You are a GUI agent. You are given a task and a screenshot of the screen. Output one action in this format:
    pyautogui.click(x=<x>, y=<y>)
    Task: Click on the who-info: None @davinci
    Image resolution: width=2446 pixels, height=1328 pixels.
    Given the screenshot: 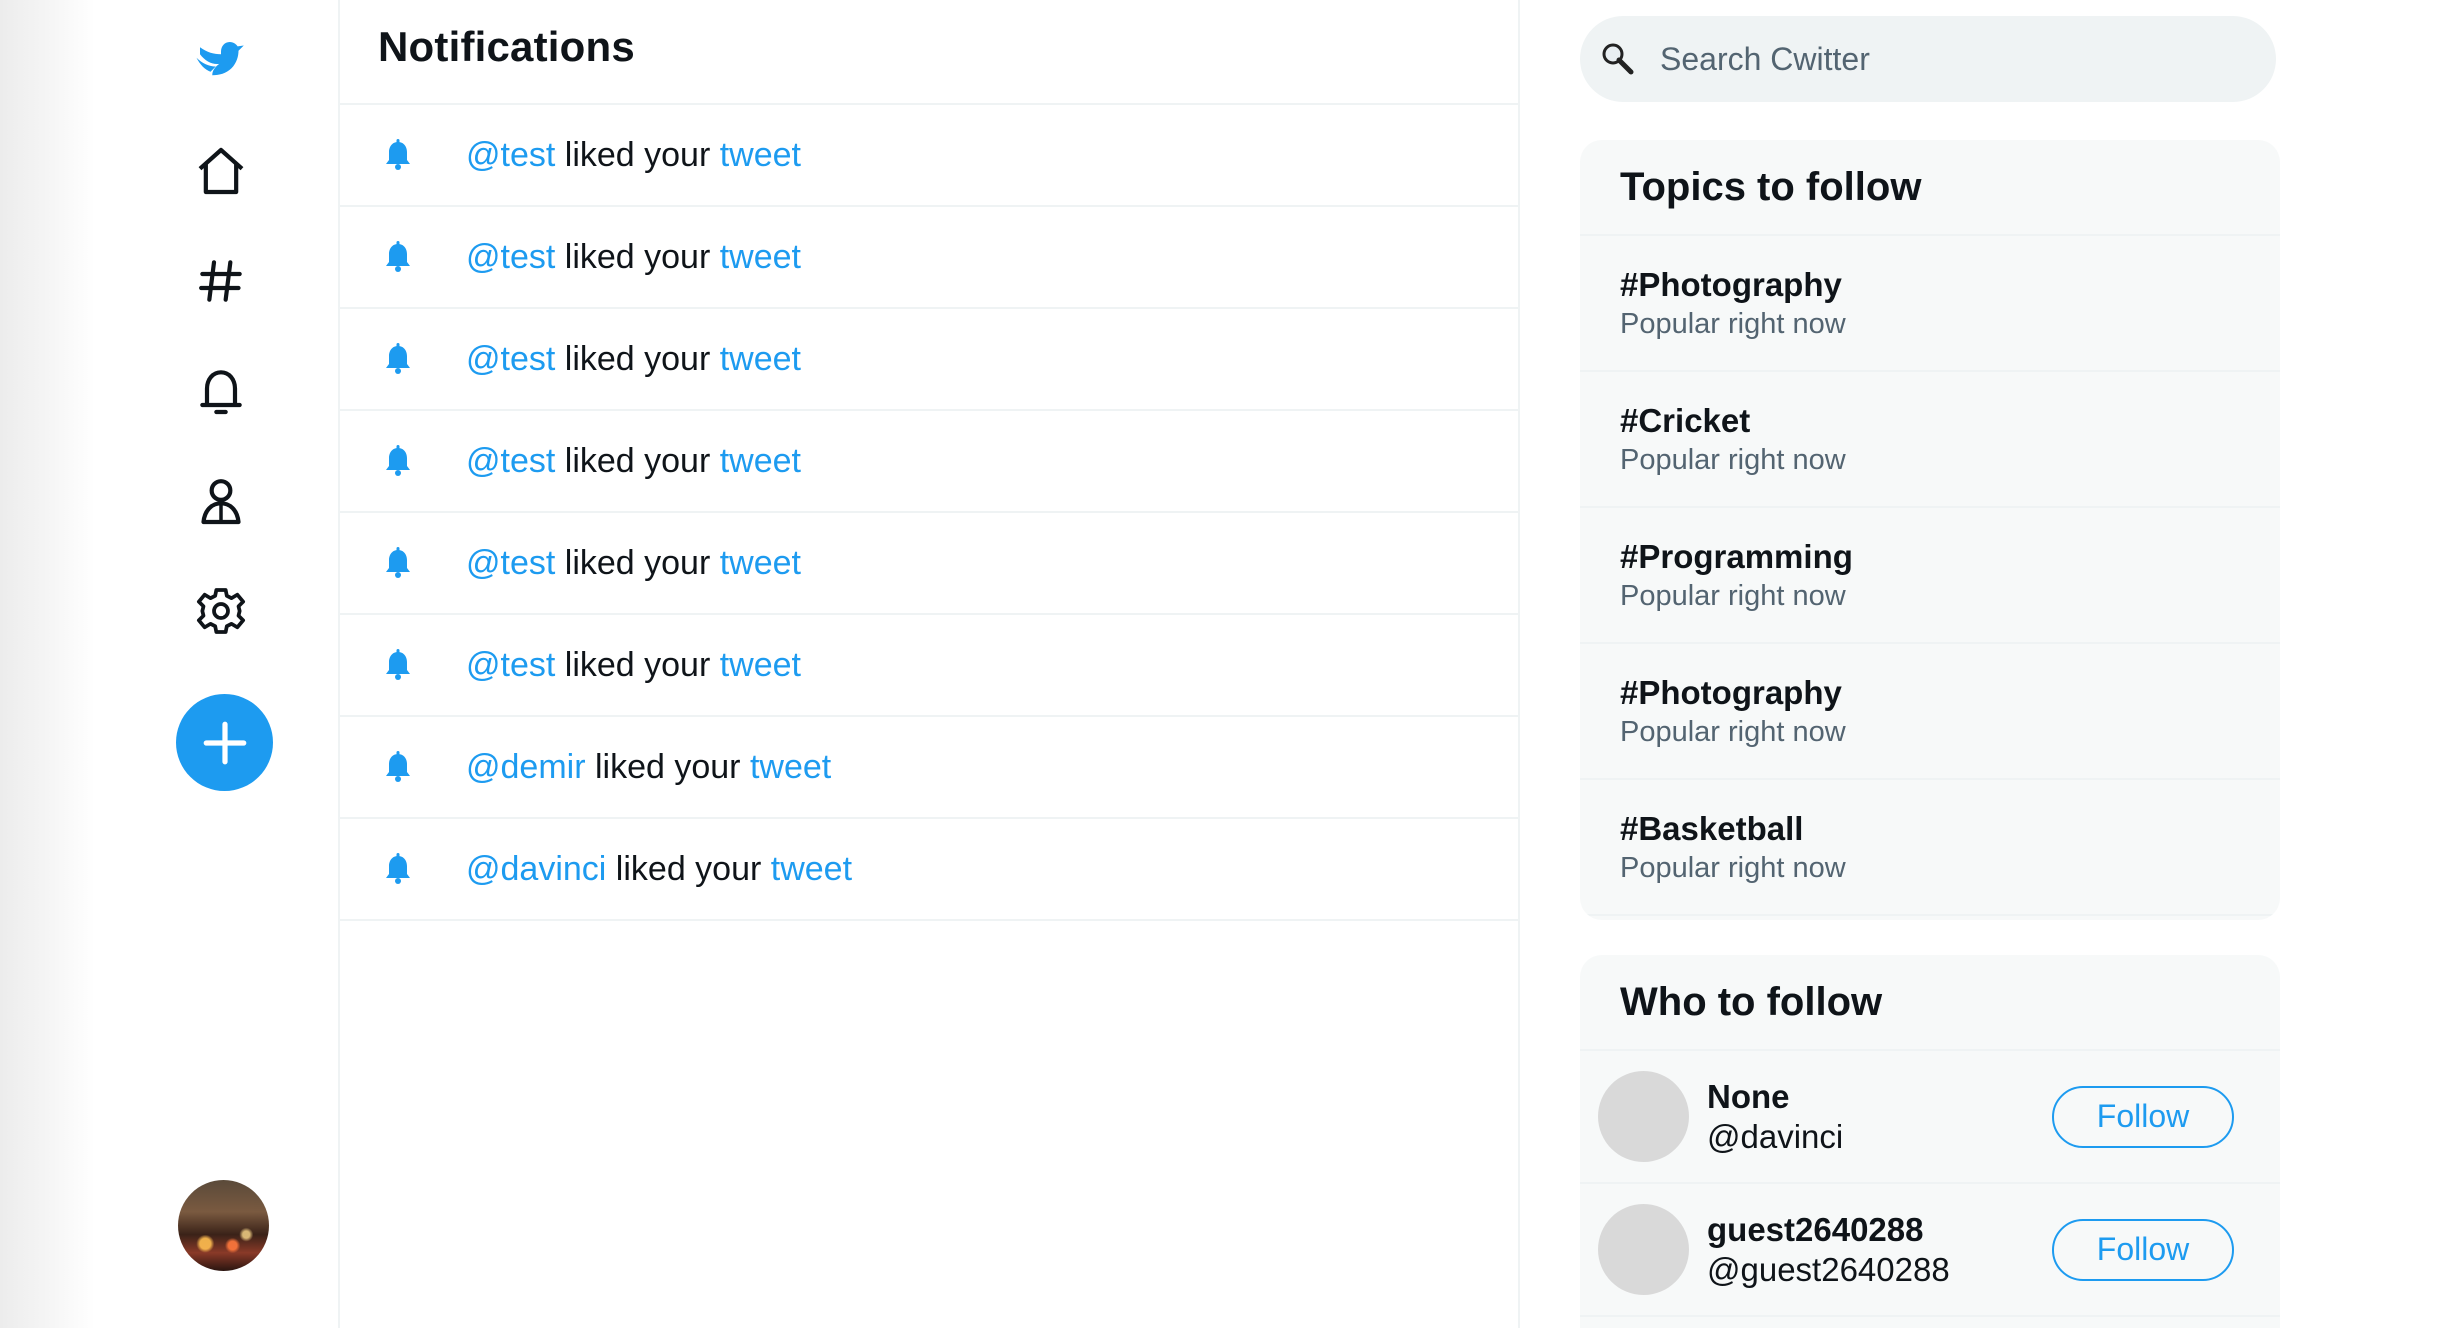 What is the action you would take?
    pyautogui.click(x=1775, y=1117)
    